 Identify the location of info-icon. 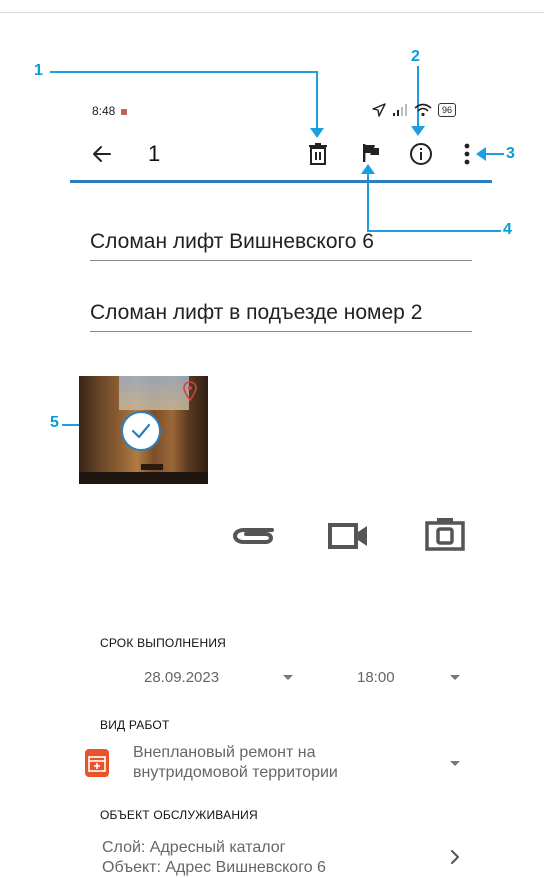
(421, 154).